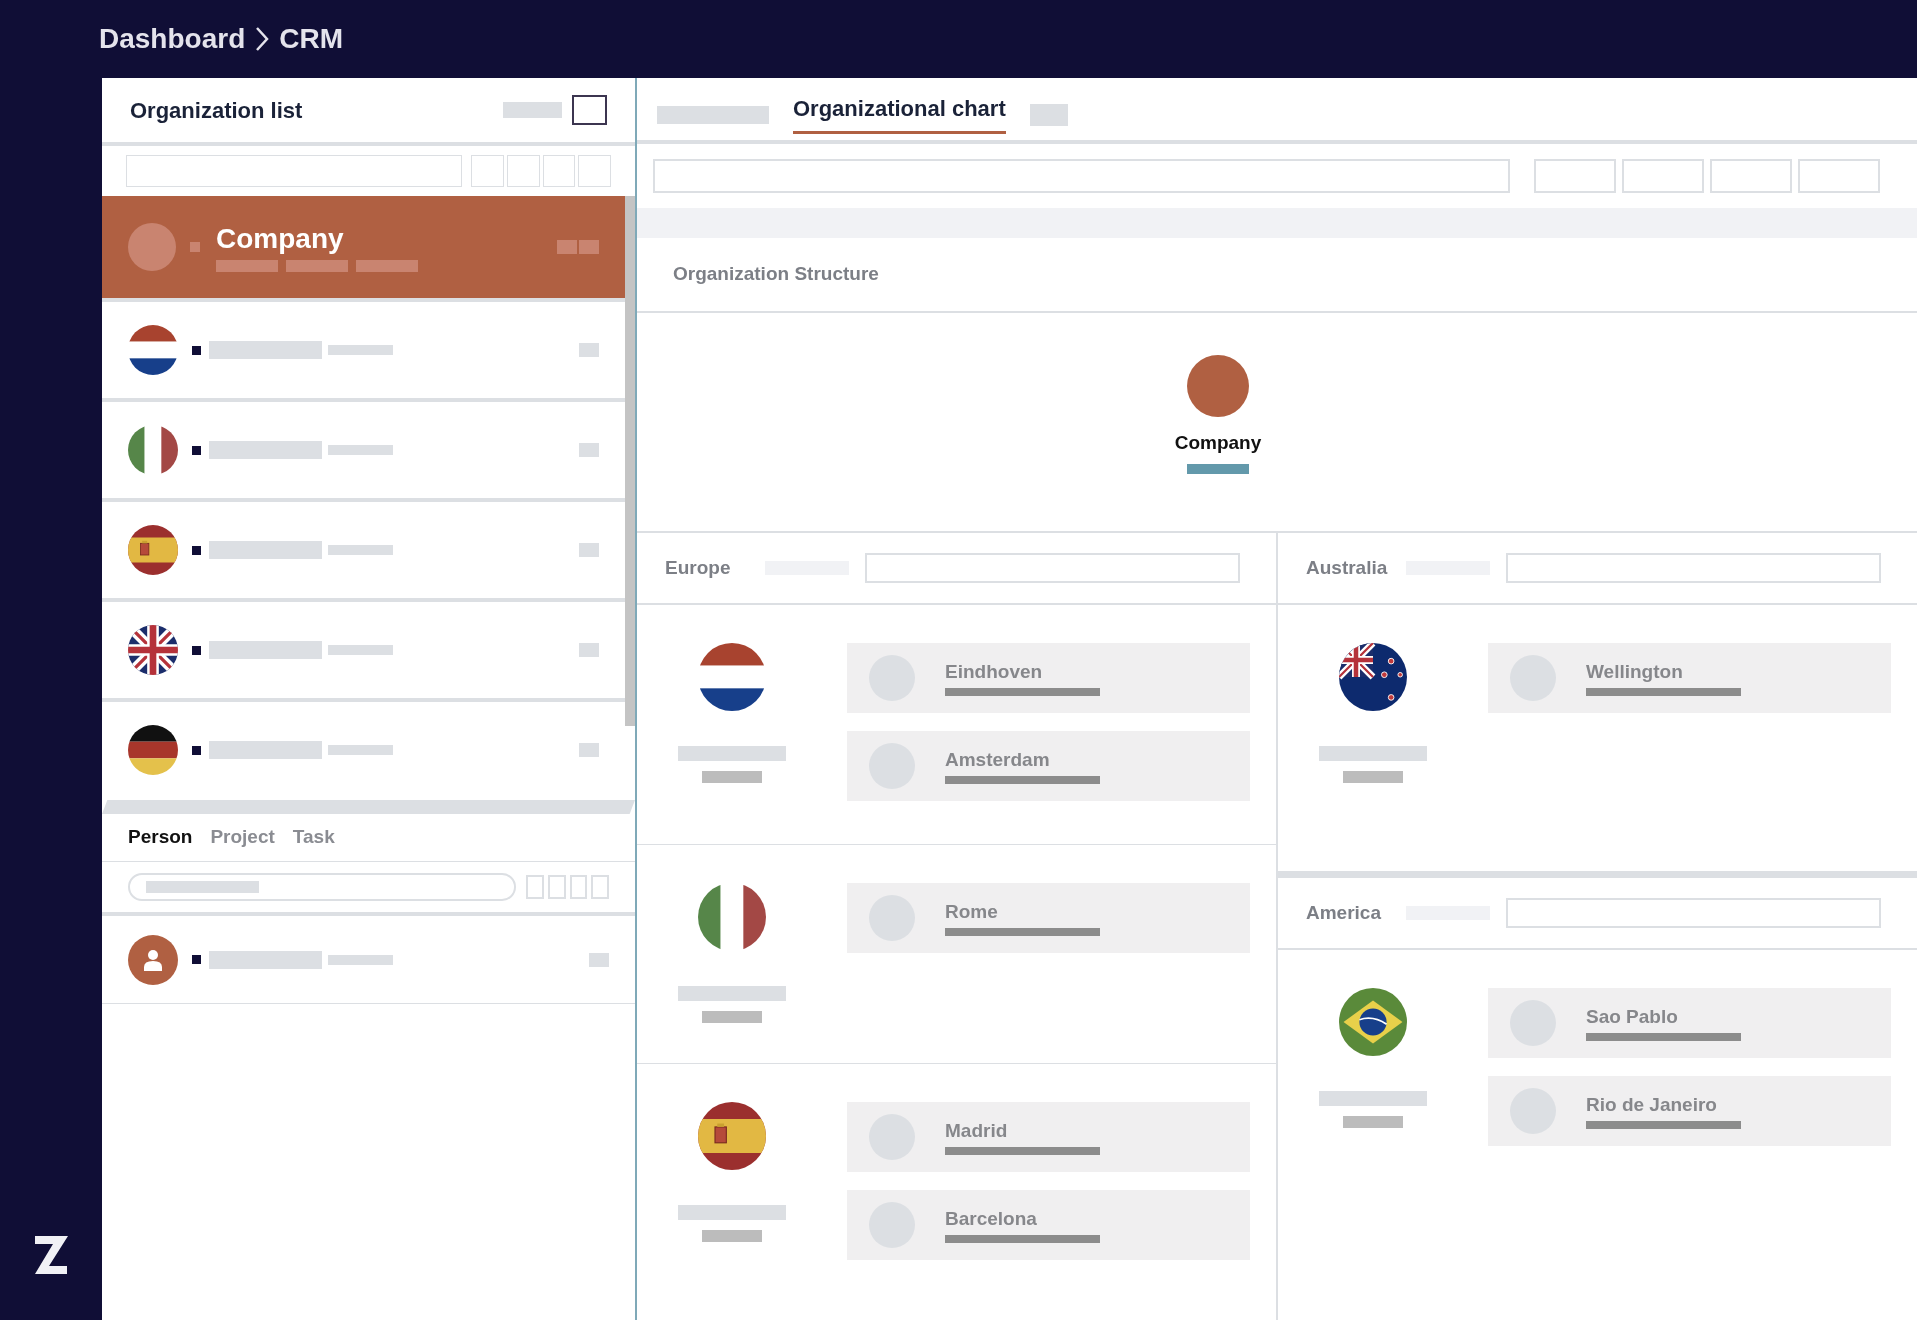 This screenshot has height=1320, width=1917. I want to click on breadcrumb-link: CRM, so click(311, 39).